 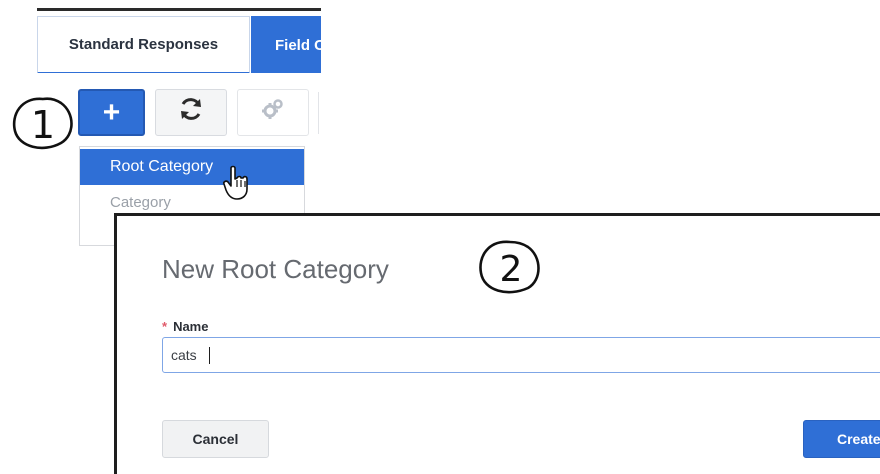 I want to click on tab-standard-responses: Standard Responses, so click(x=143, y=44).